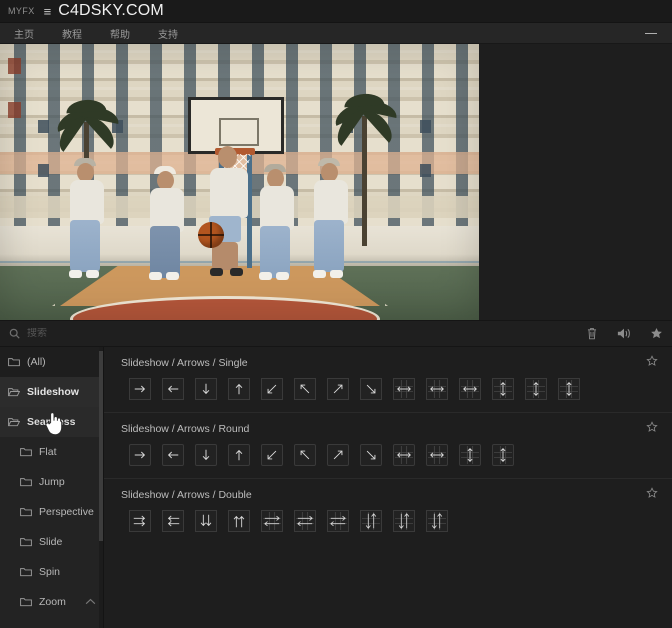 This screenshot has height=628, width=672. What do you see at coordinates (111, 10) in the screenshot?
I see `brand-title: C4DSKY.COM` at bounding box center [111, 10].